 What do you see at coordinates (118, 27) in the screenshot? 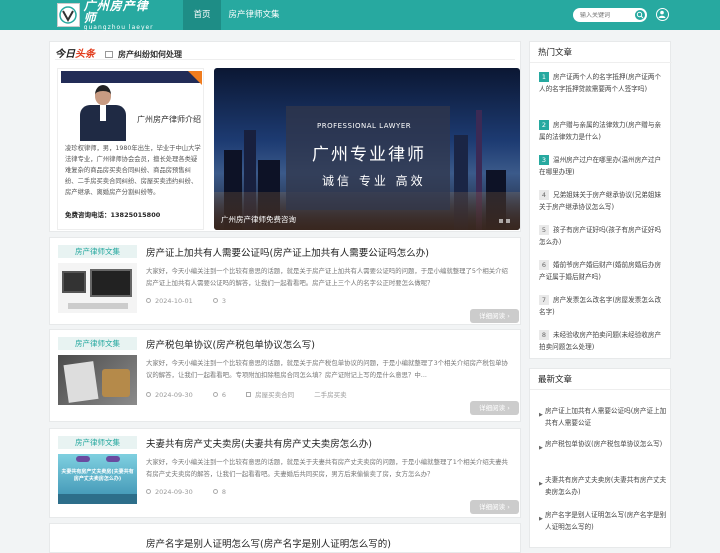
I see `logo-subtitle: guangzhou laeyer` at bounding box center [118, 27].